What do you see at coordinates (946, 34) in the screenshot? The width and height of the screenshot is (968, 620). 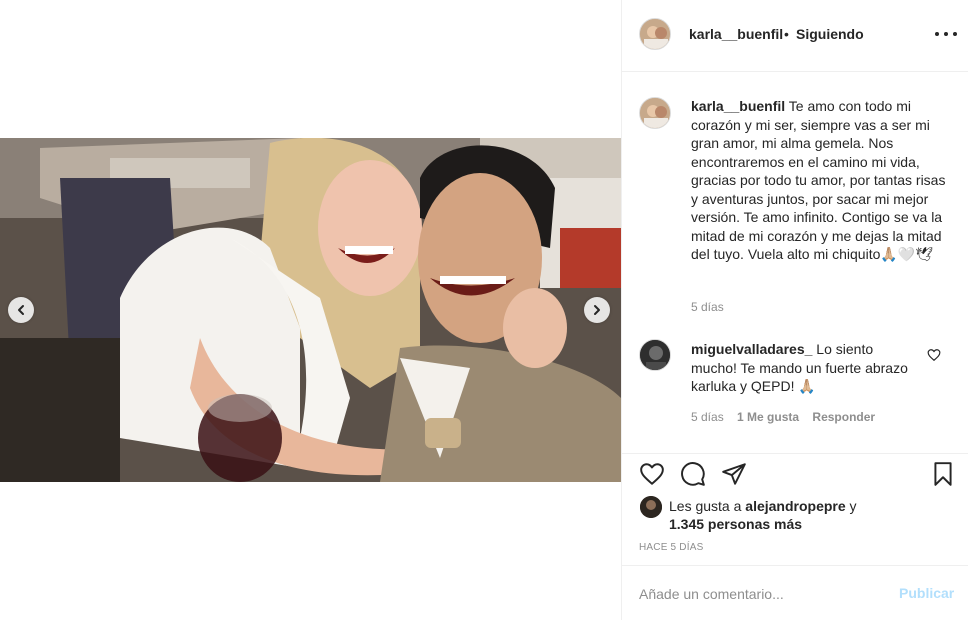 I see `more-options-icon` at bounding box center [946, 34].